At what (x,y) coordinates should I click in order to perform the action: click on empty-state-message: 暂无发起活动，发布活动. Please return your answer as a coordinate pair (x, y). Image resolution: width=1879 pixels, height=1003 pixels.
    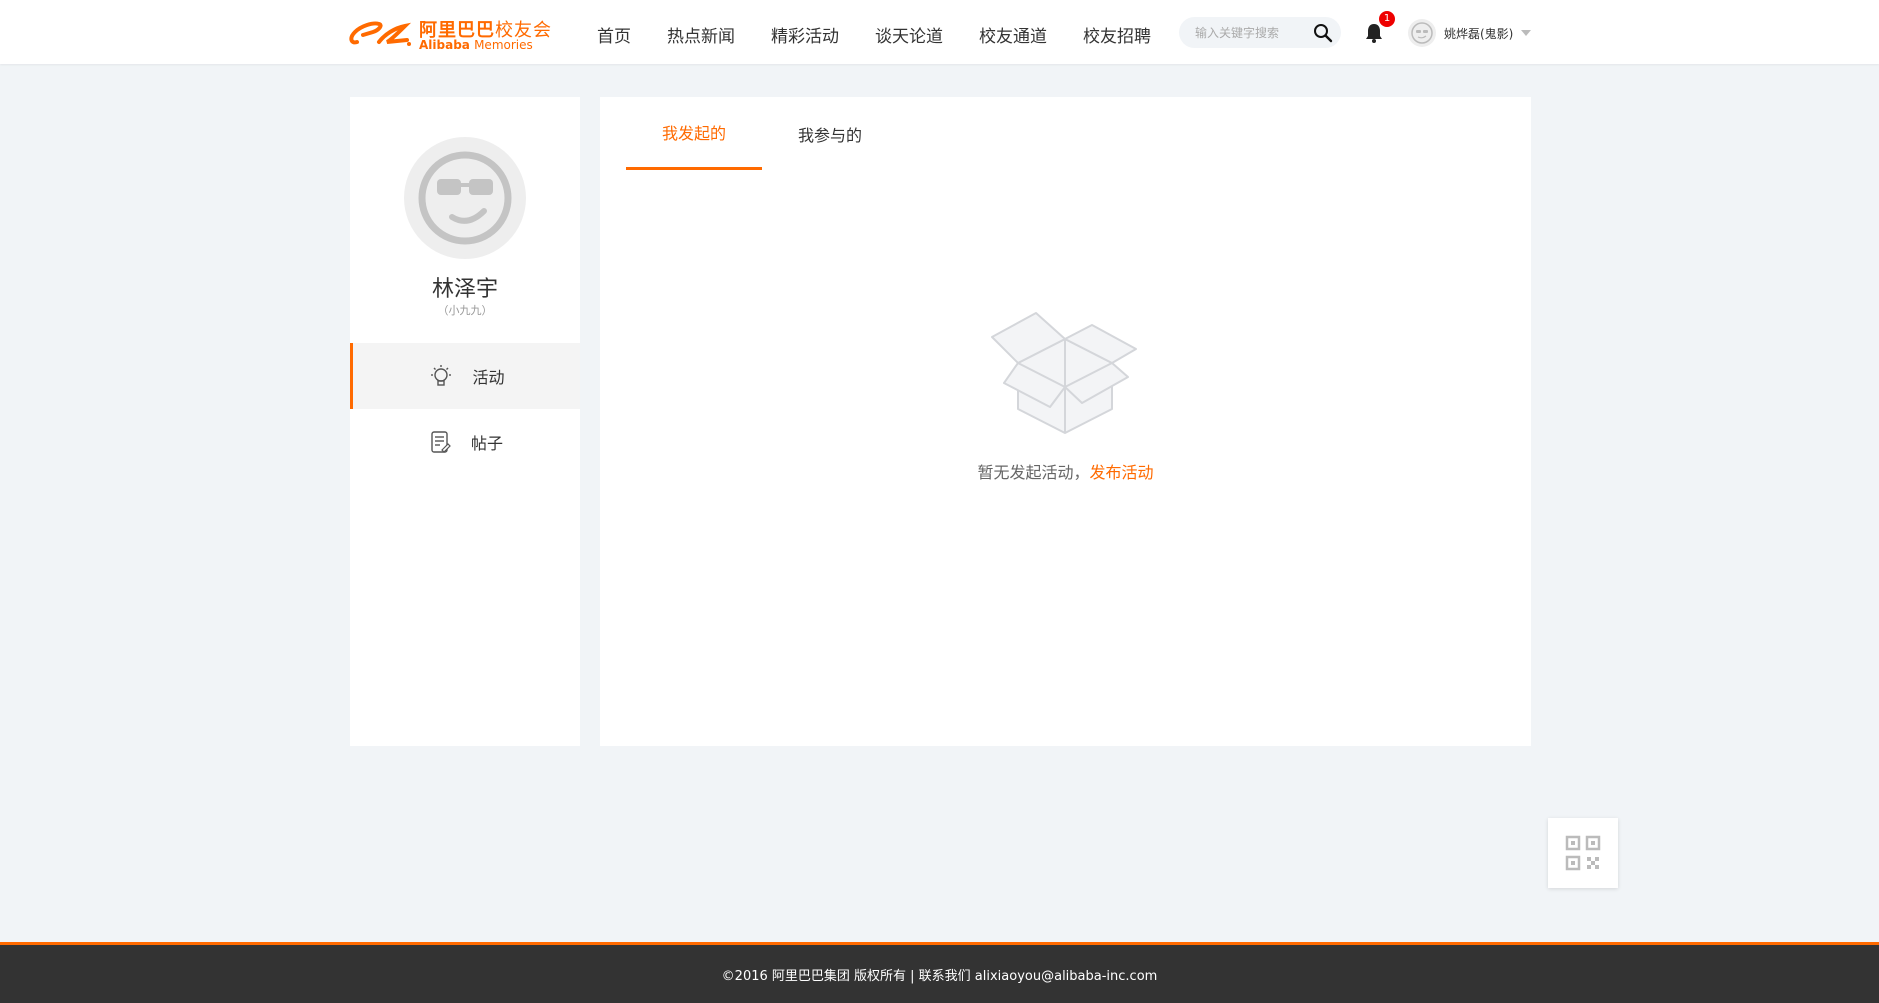
    Looking at the image, I should click on (1065, 471).